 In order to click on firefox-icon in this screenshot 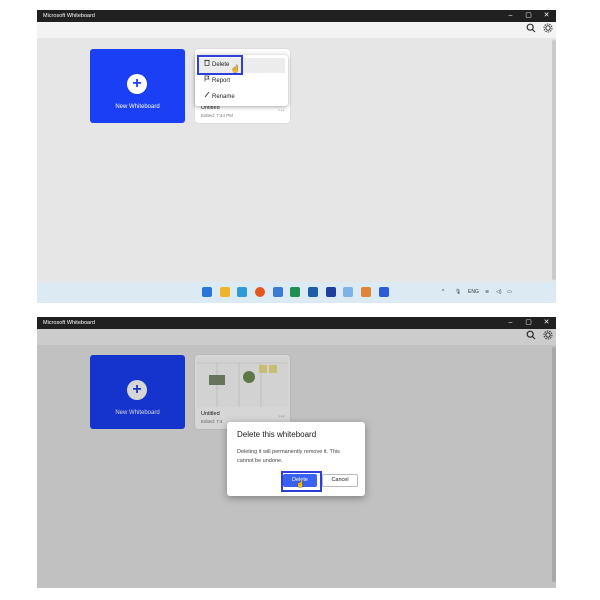, I will do `click(260, 292)`.